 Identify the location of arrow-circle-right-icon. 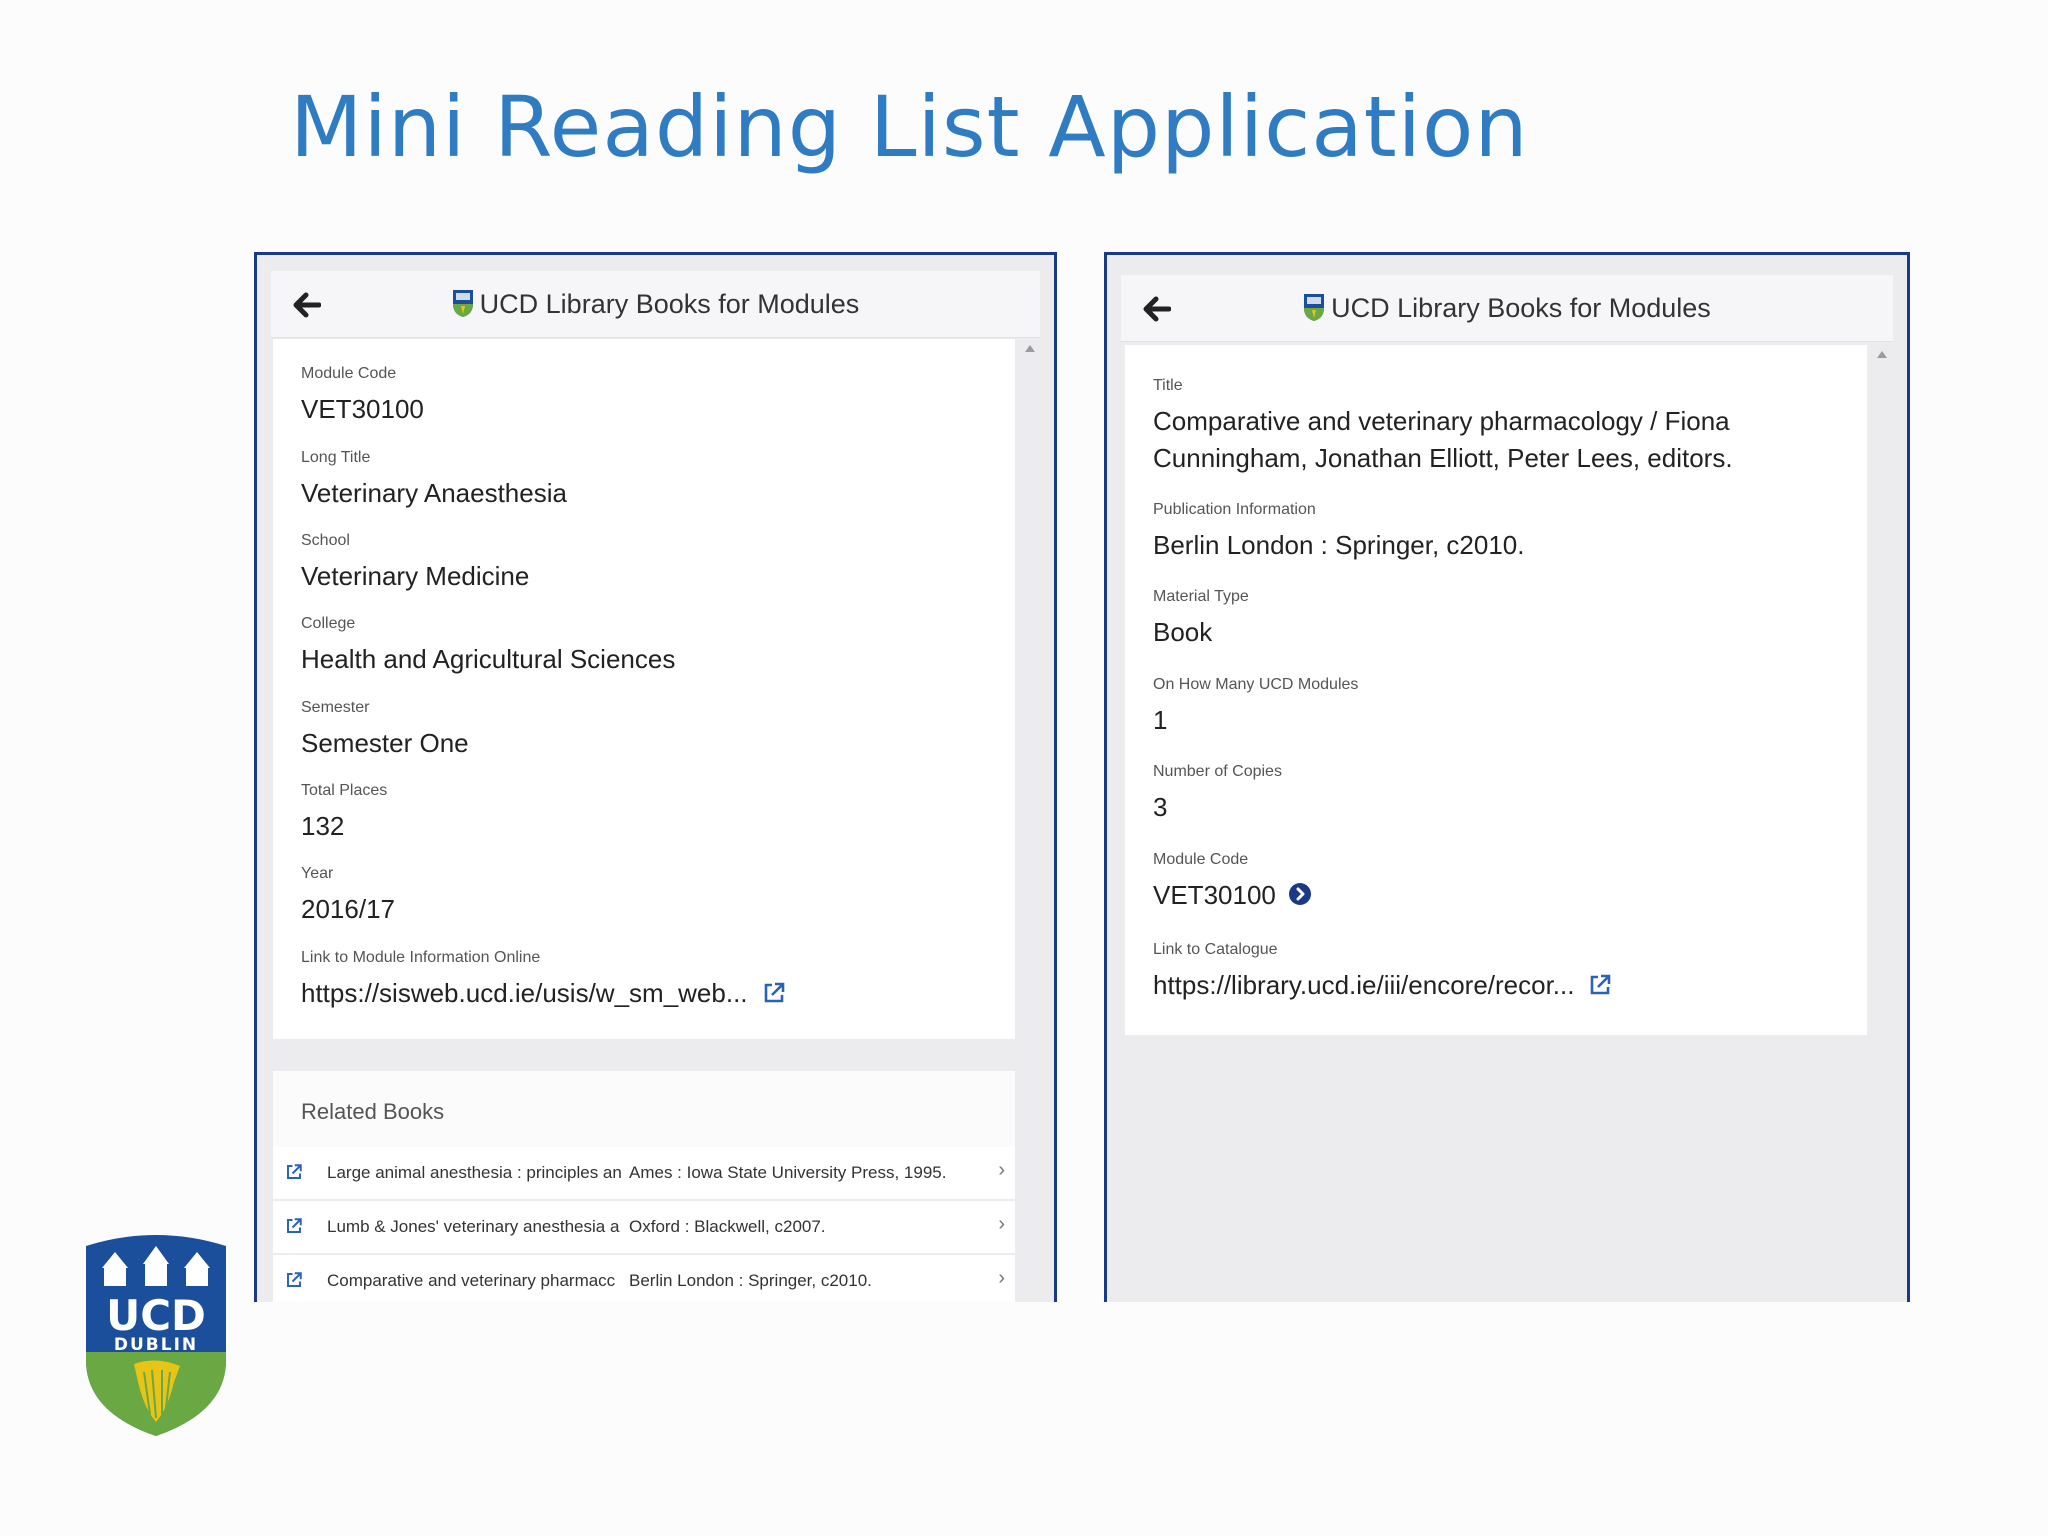
(1300, 894).